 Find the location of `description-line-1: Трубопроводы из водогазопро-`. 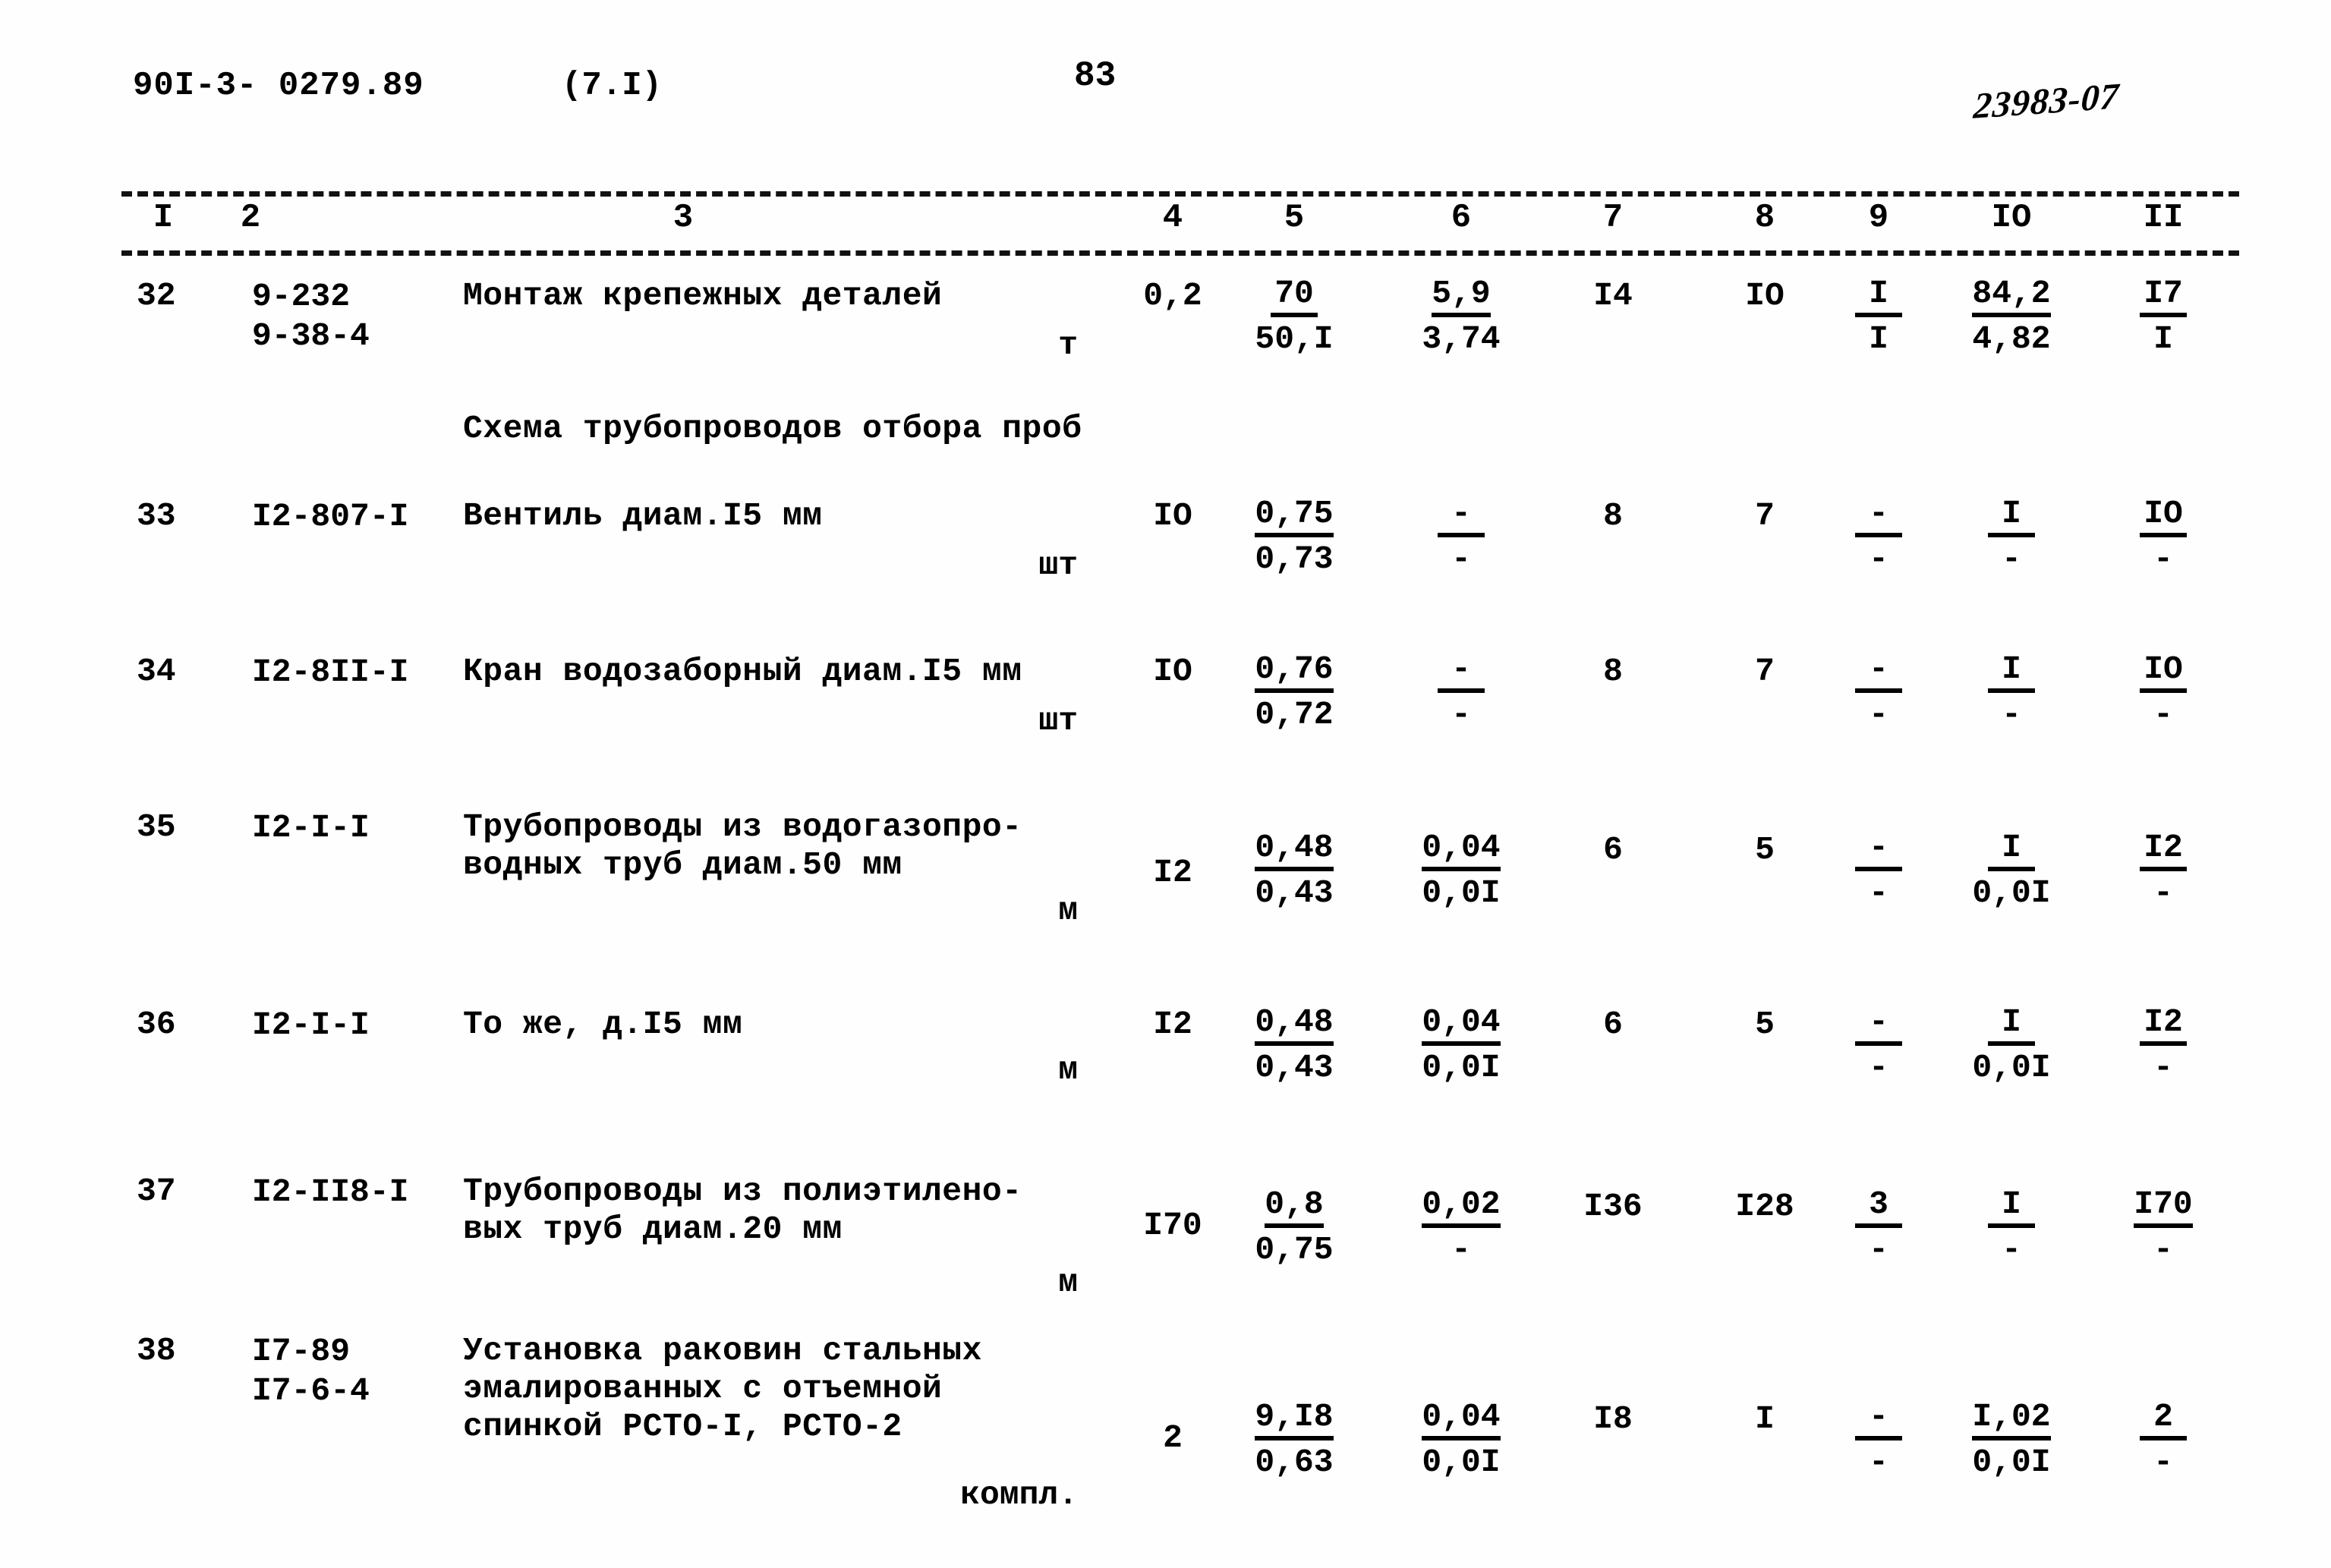

description-line-1: Трубопроводы из водогазопро- is located at coordinates (742, 826).